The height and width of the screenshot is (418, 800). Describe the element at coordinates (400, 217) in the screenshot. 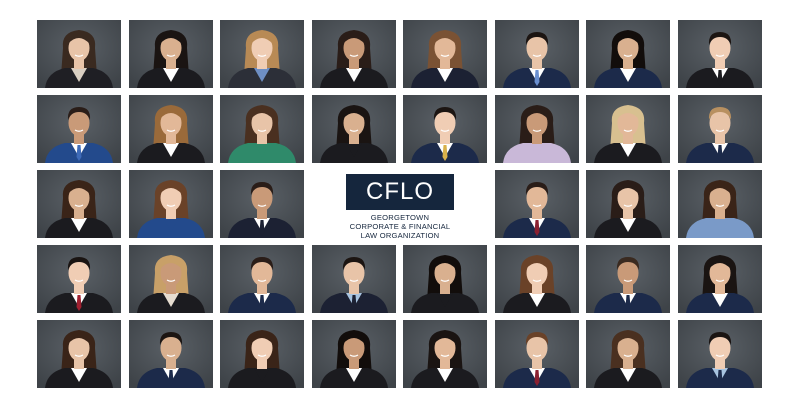

I see `logo-subtitle-line-1: GEORGETOWN` at that location.